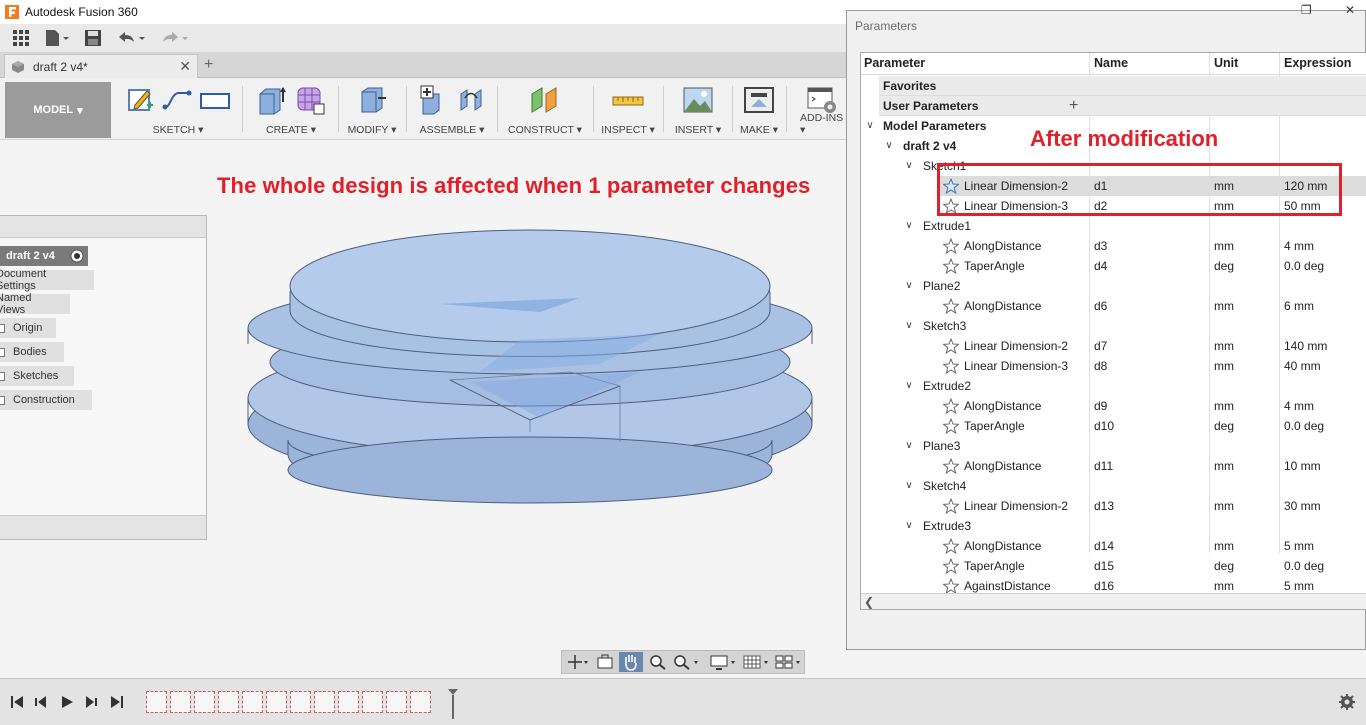 Image resolution: width=1366 pixels, height=725 pixels. I want to click on parameter-row: TaperAngle d15 deg 0.0 deg, so click(1113, 566).